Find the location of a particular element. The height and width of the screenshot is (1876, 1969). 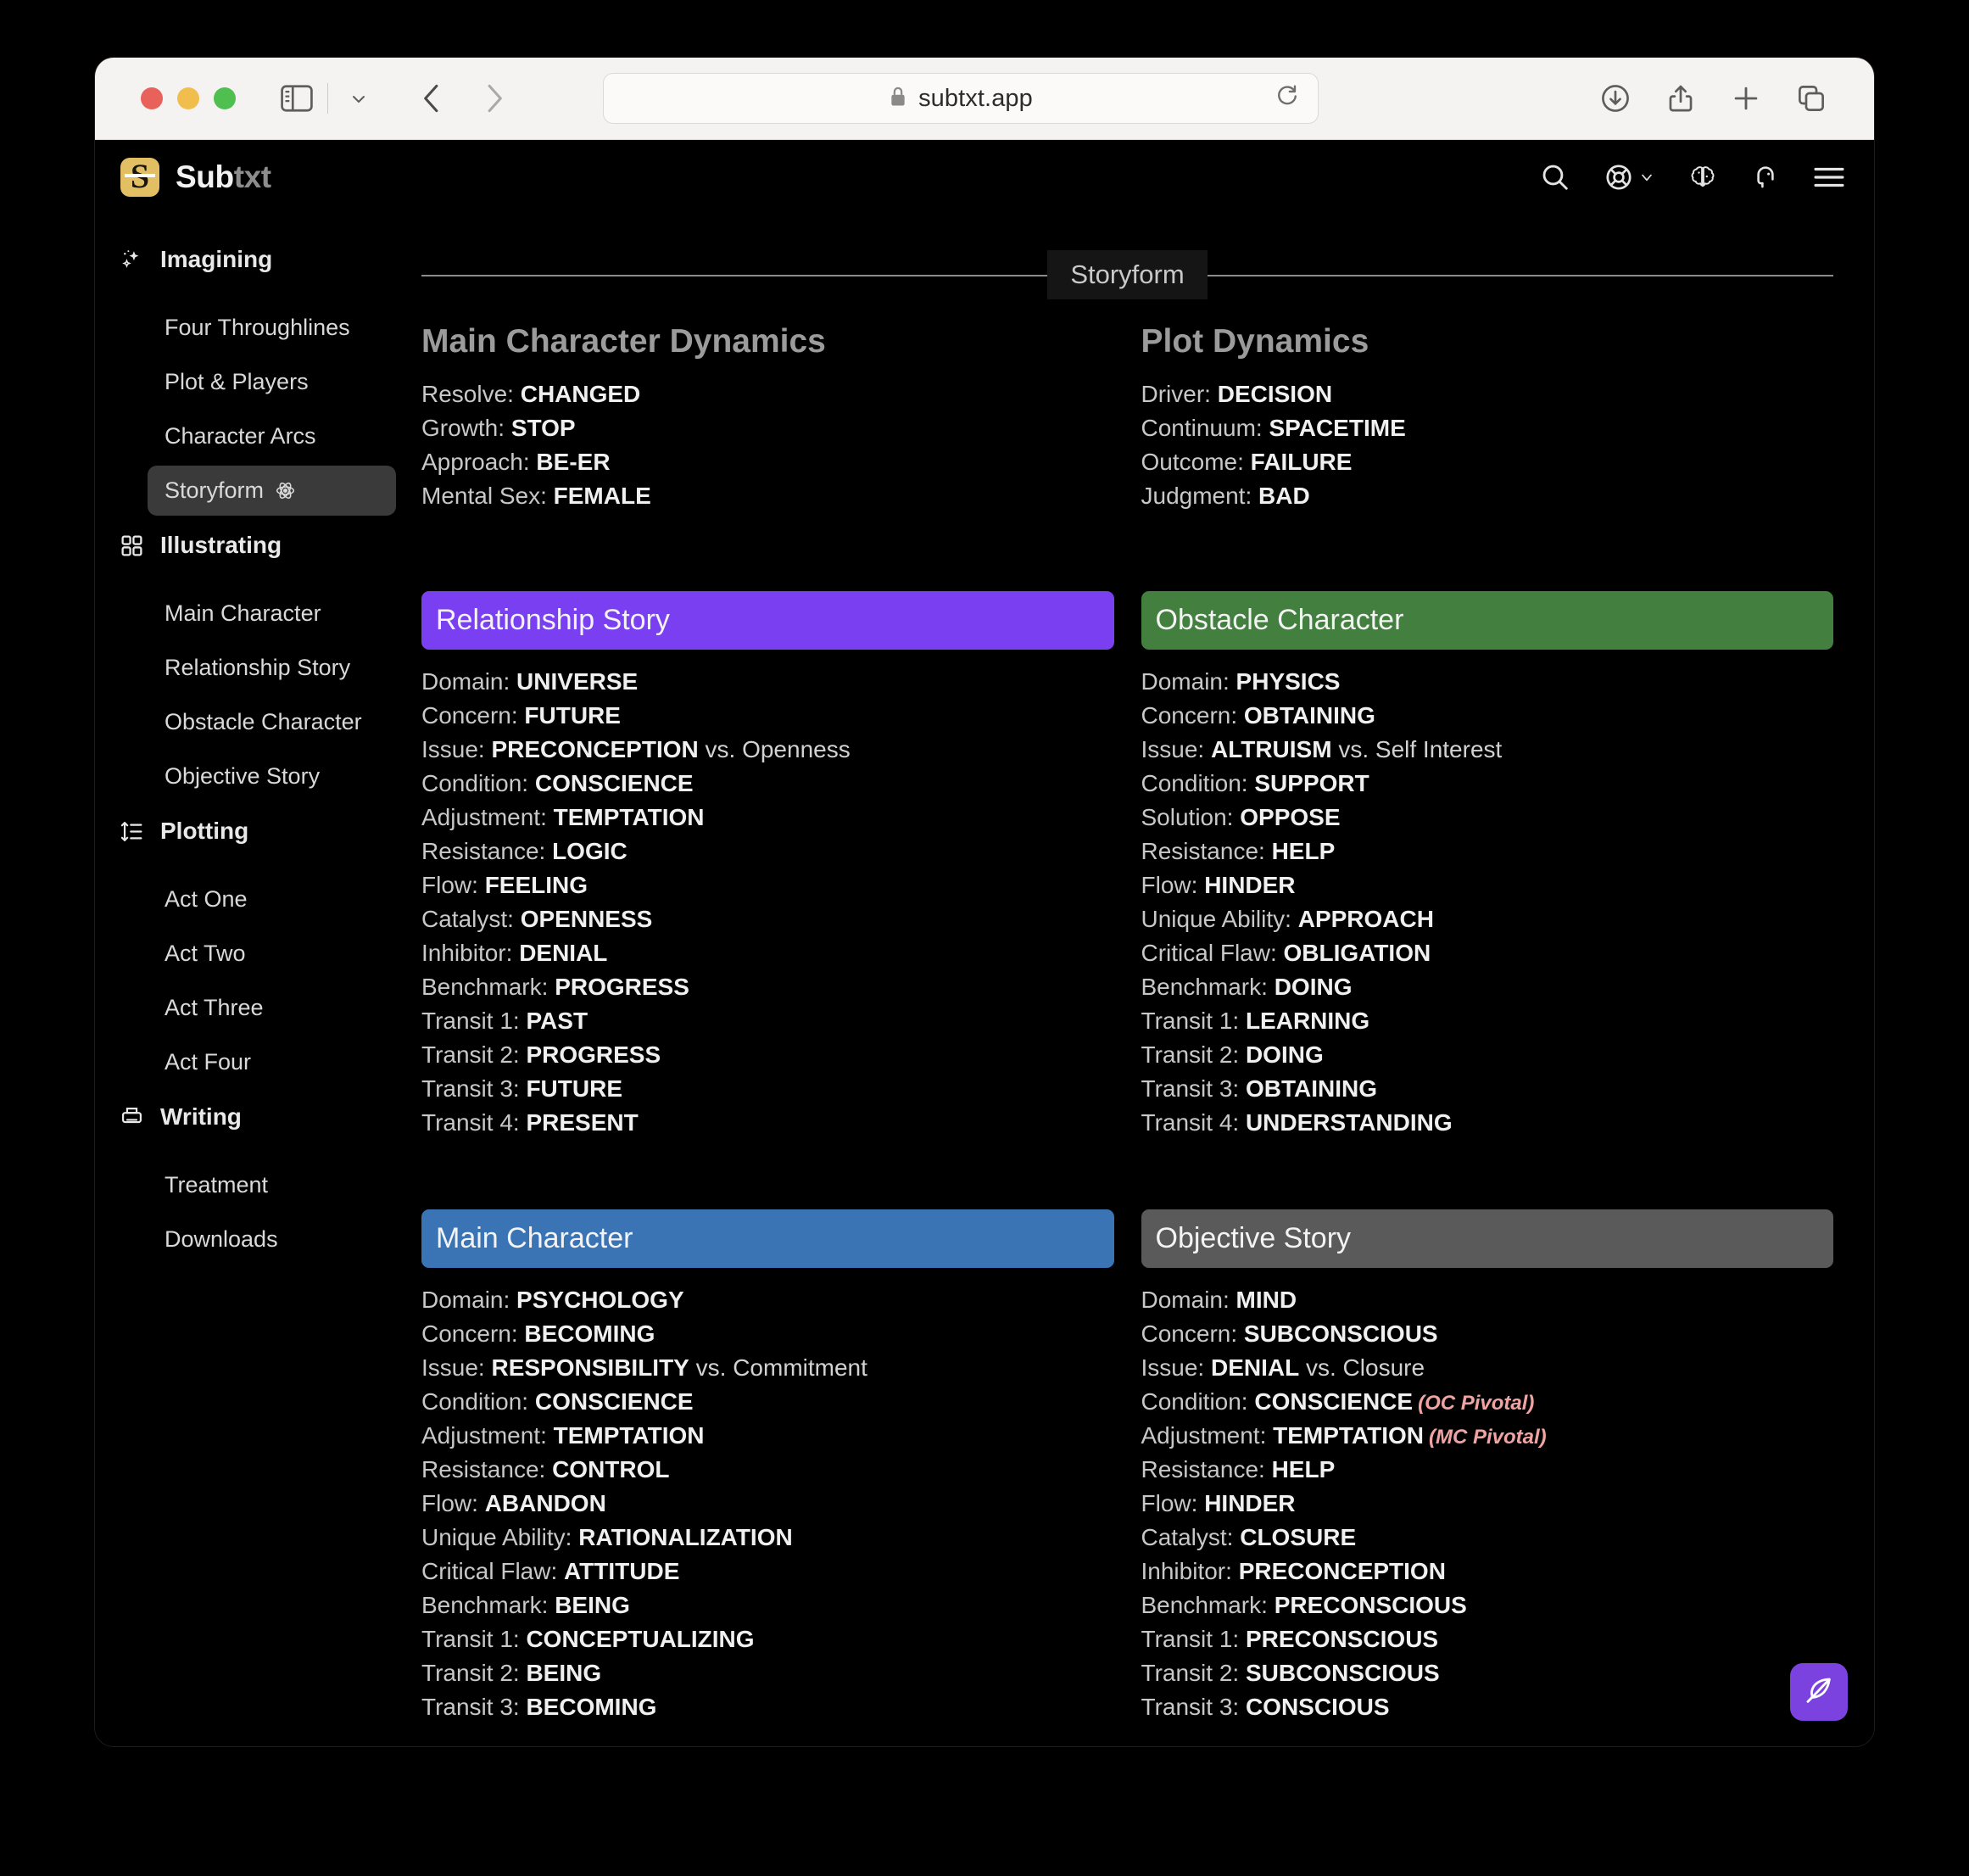

sidebar-group-label: Writing is located at coordinates (201, 1116).